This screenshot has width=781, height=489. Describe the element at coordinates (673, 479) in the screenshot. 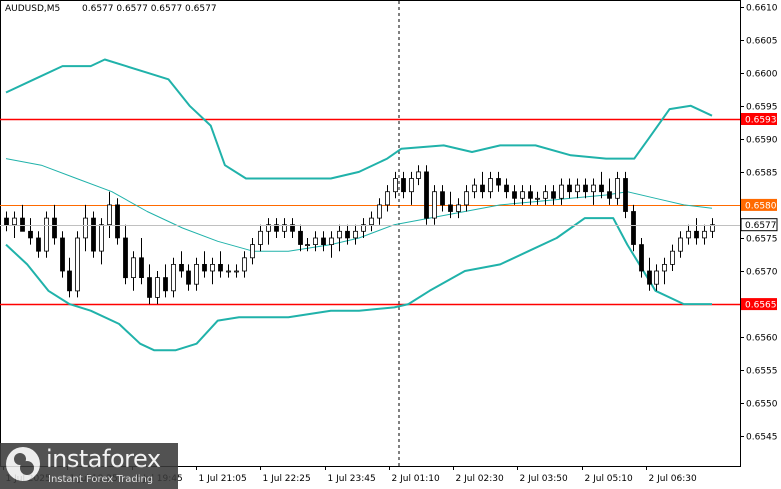

I see `time-tick-label: 2 Jul 06:30` at that location.